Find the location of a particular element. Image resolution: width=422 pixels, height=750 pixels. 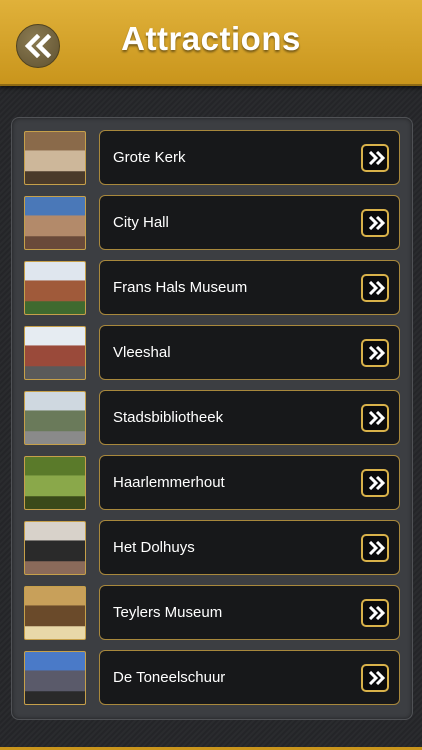

list-item-button: Frans Hals Museum is located at coordinates (249, 287).